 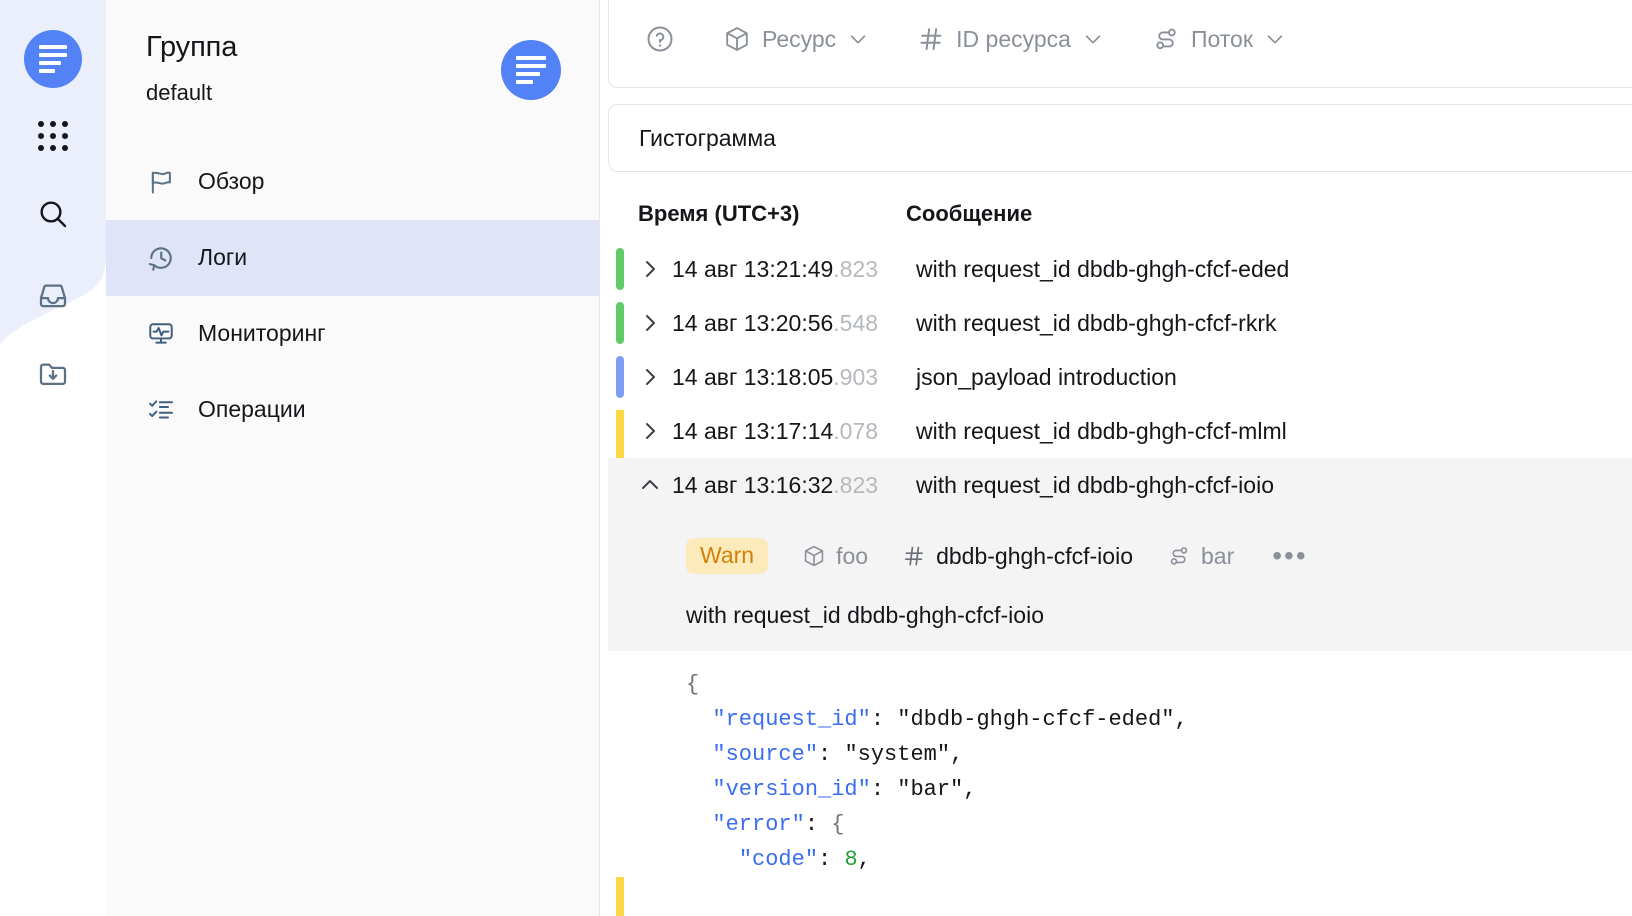 I want to click on log-detail-meta: Warn foo dbdb-ghgh-cfcf-ioio bar •••, so click(x=1159, y=556).